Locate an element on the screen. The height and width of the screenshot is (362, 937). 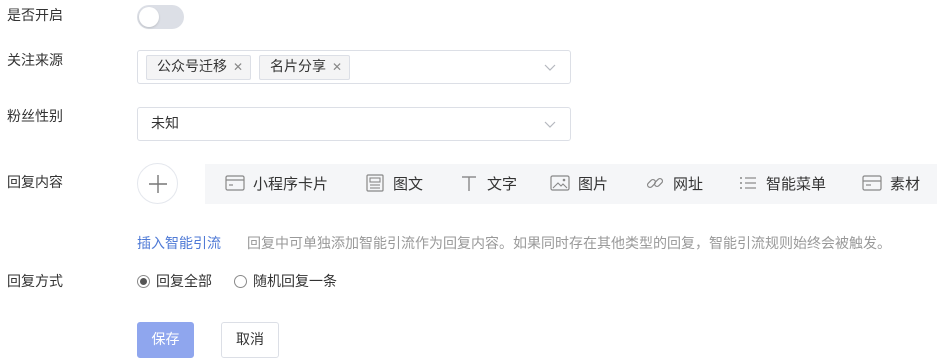
article-icon is located at coordinates (375, 183).